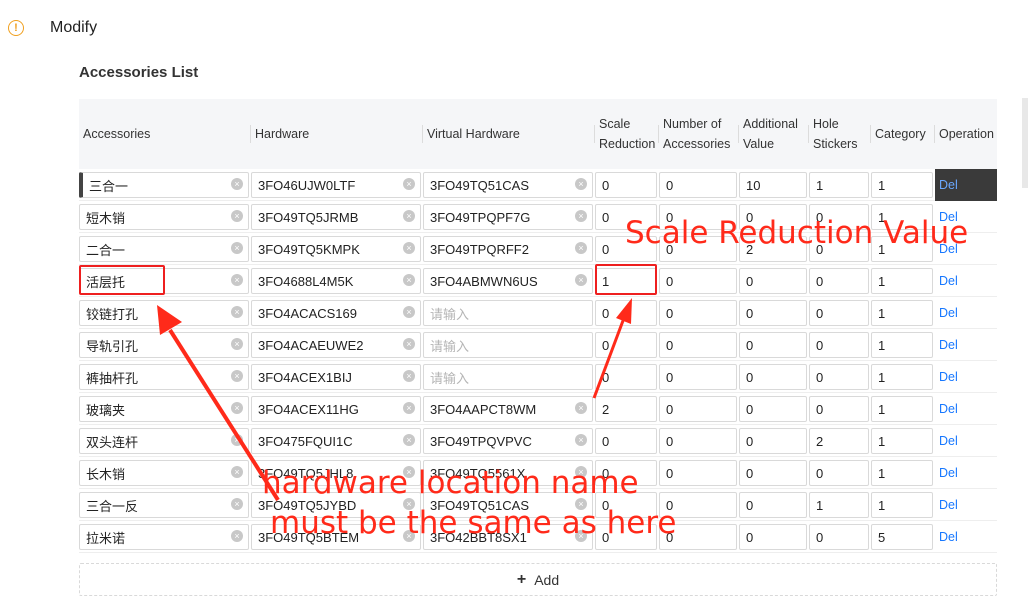 The height and width of the screenshot is (607, 1028). What do you see at coordinates (773, 185) in the screenshot?
I see `additional-input: 10` at bounding box center [773, 185].